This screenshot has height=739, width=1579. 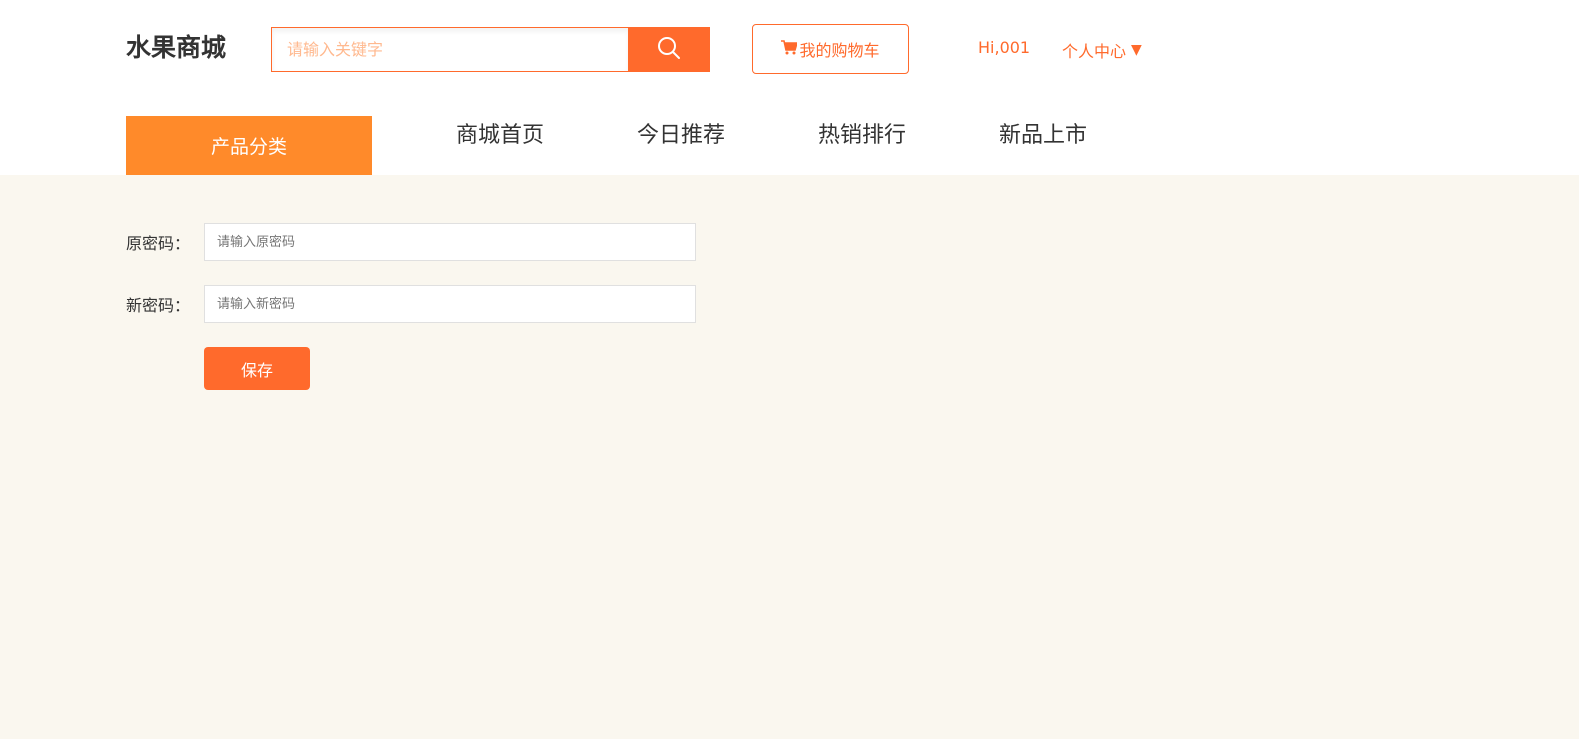 I want to click on product-category-label: 产品分类, so click(x=248, y=147).